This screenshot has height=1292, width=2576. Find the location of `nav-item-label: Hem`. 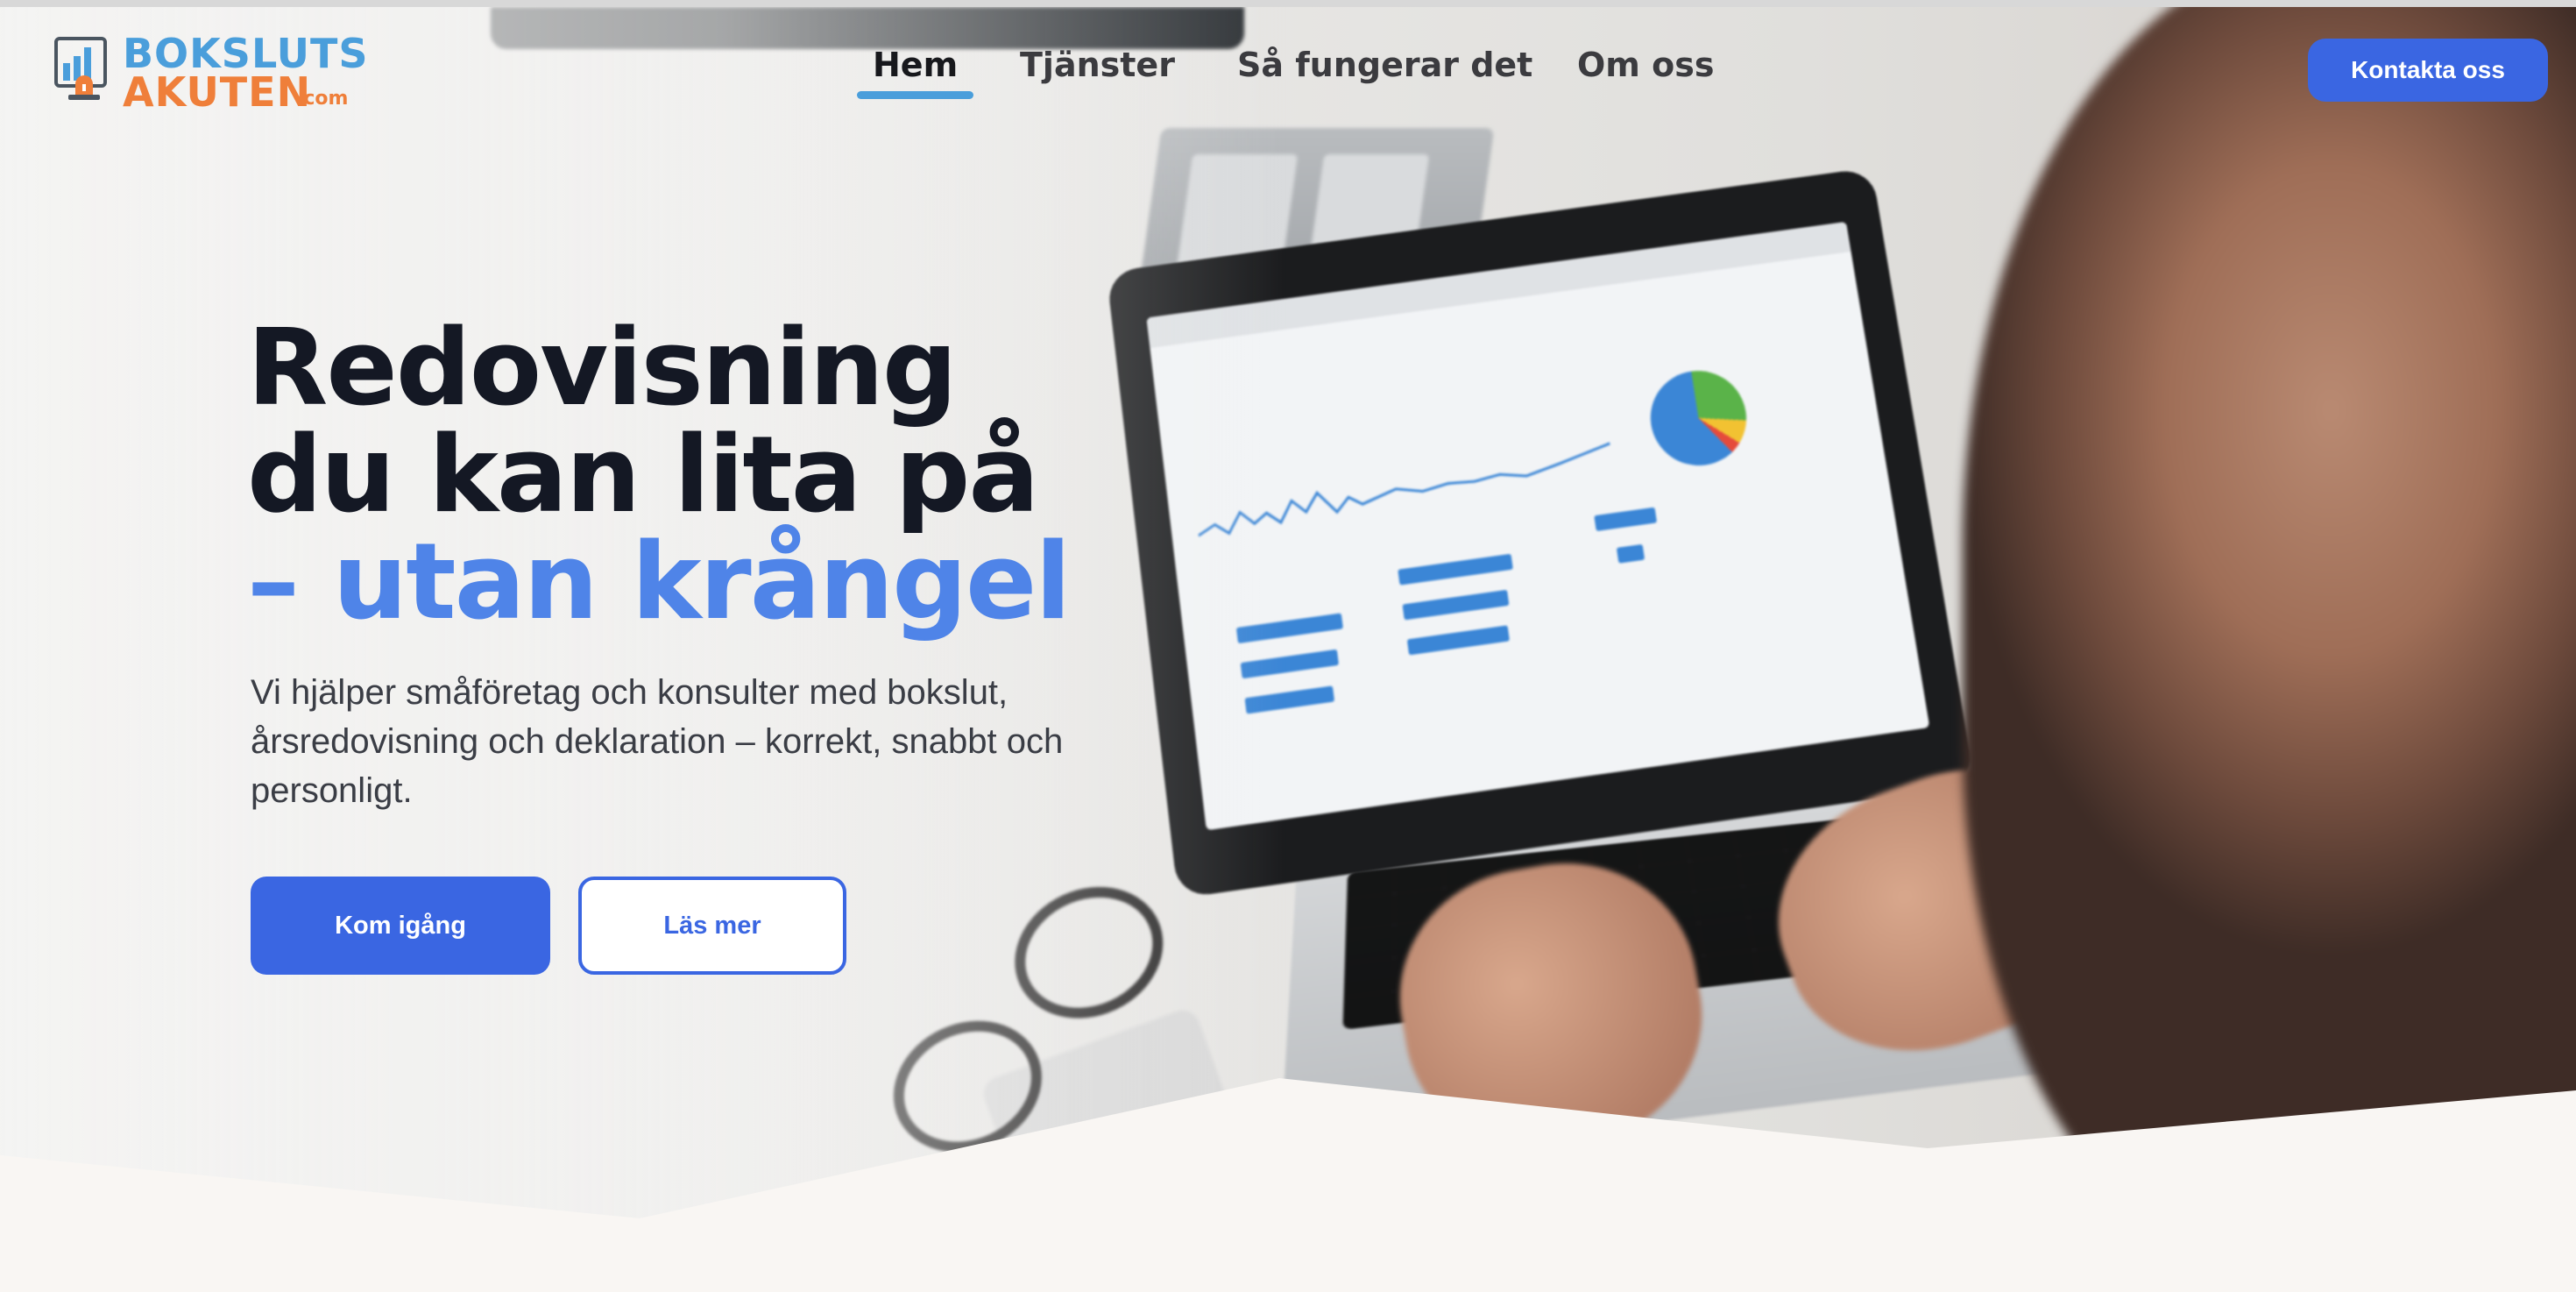

nav-item-label: Hem is located at coordinates (916, 65).